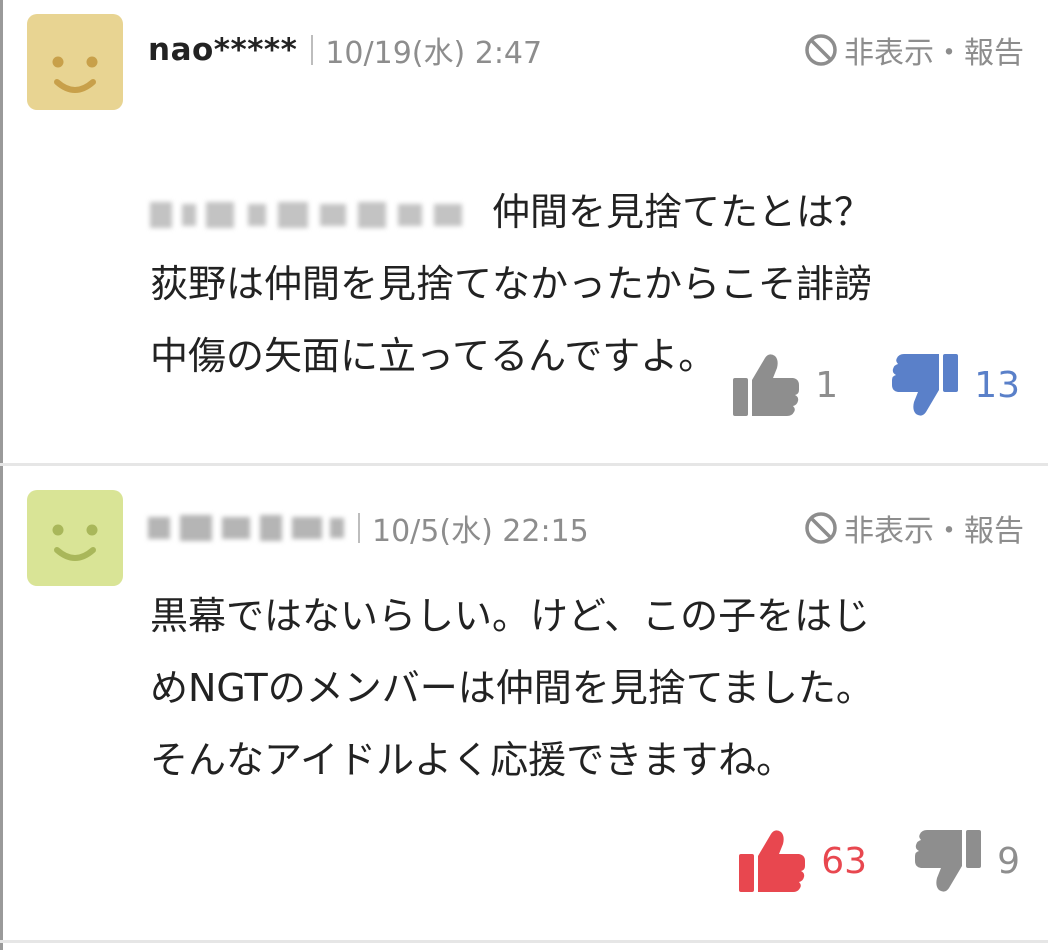 This screenshot has width=1048, height=950. What do you see at coordinates (875, 385) in the screenshot?
I see `vote-bar: 1 13` at bounding box center [875, 385].